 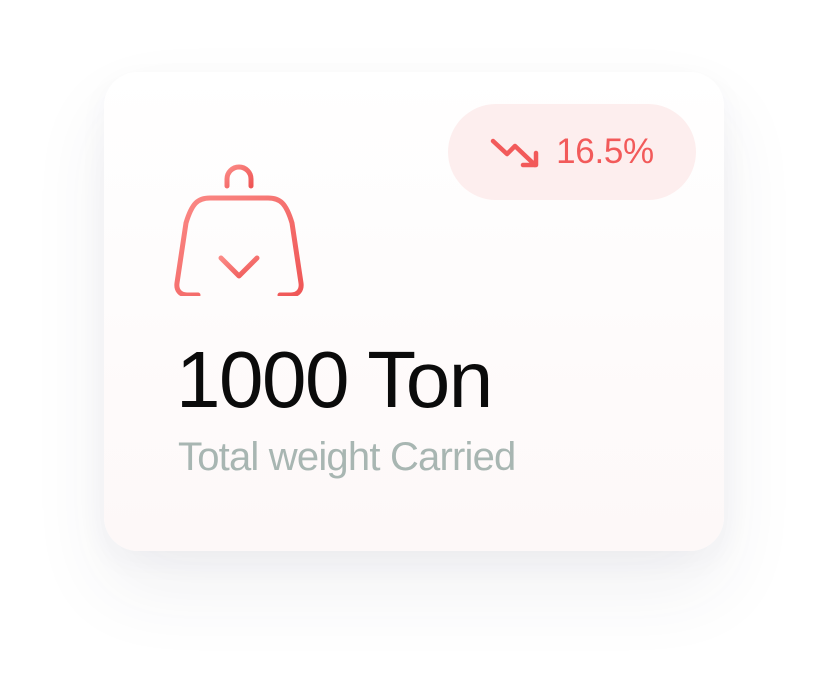 What do you see at coordinates (516, 152) in the screenshot?
I see `trending-down-icon` at bounding box center [516, 152].